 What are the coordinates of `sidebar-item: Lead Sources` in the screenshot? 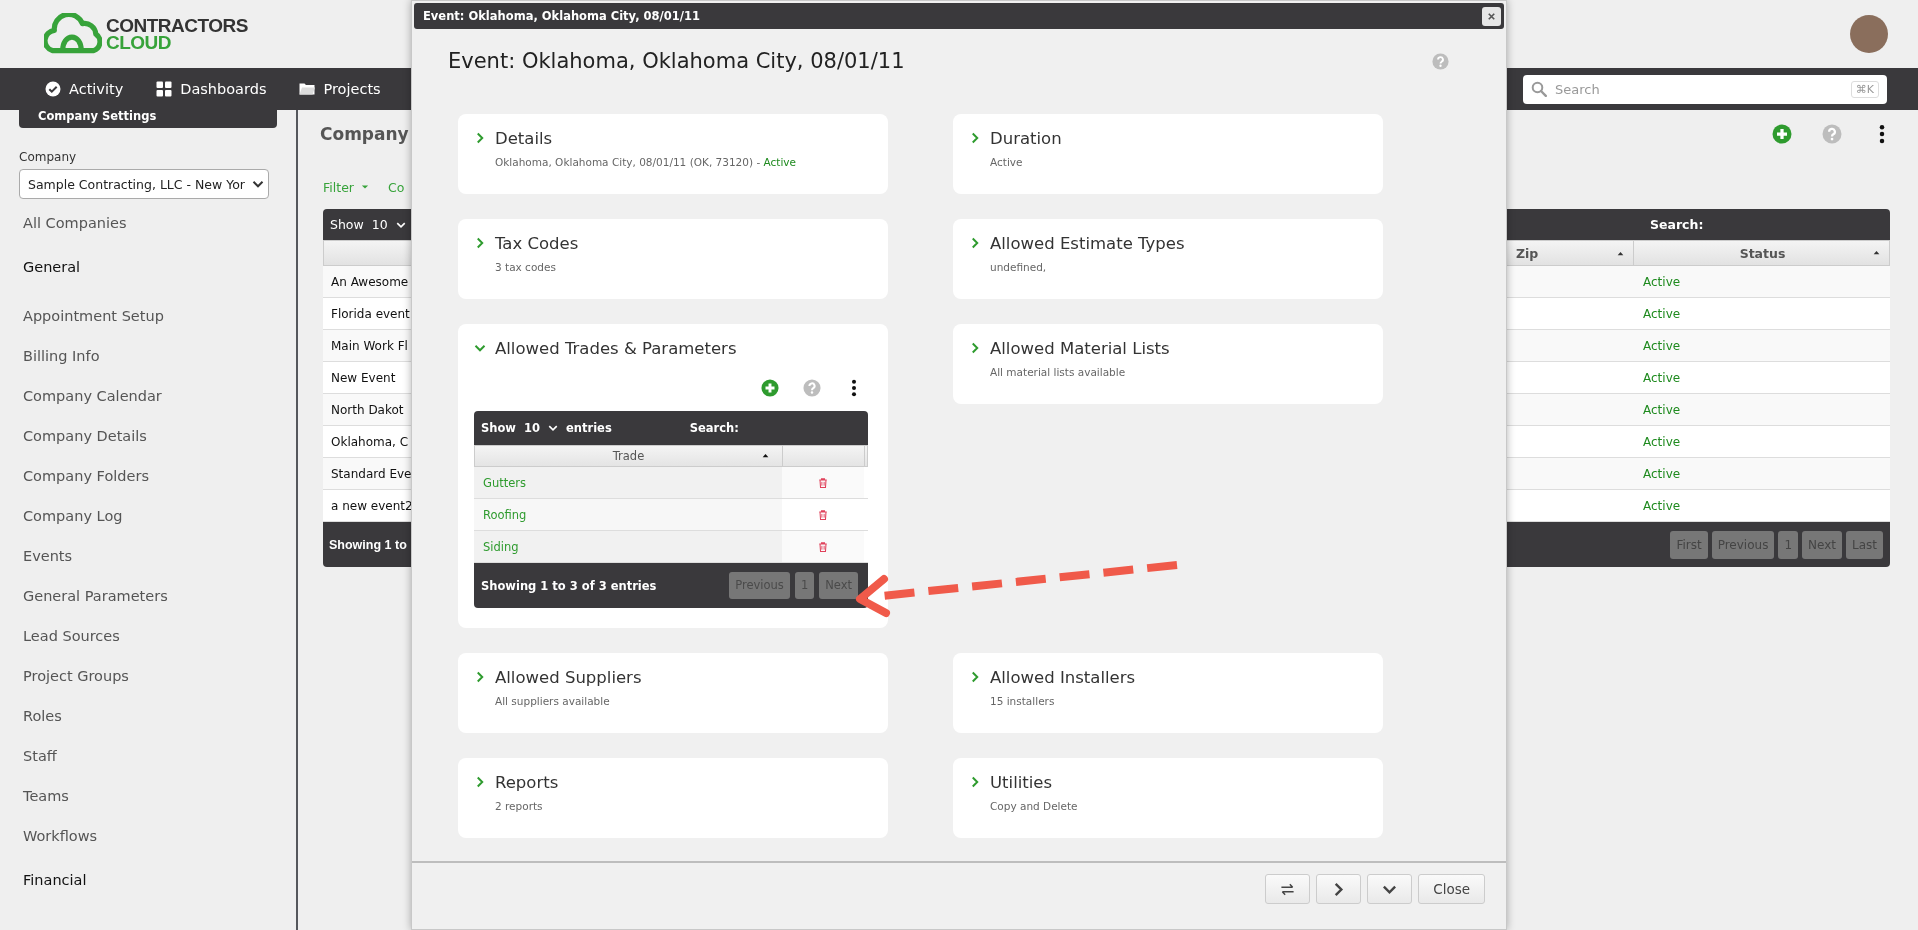 It's located at (159, 636).